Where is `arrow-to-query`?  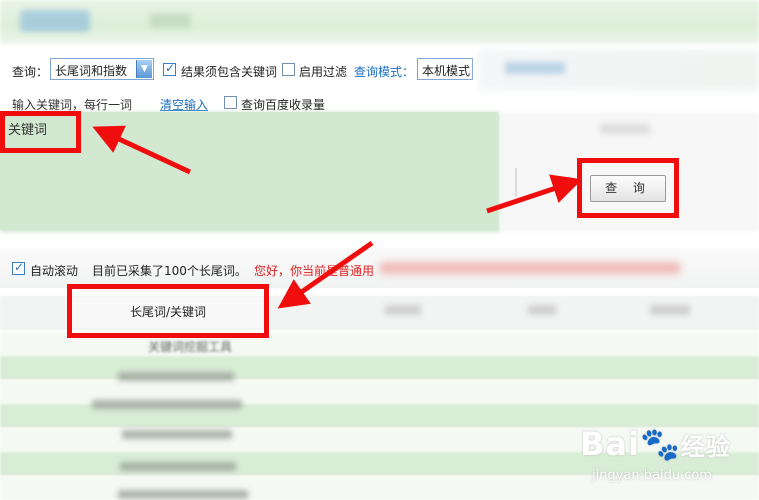
arrow-to-query is located at coordinates (534, 194).